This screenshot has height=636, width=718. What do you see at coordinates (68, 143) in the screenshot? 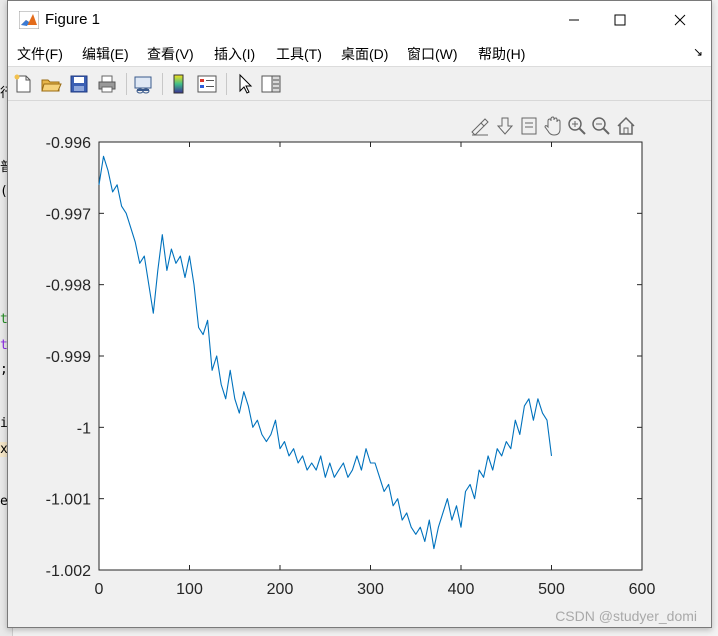
I see `y-tick-label: -0.996` at bounding box center [68, 143].